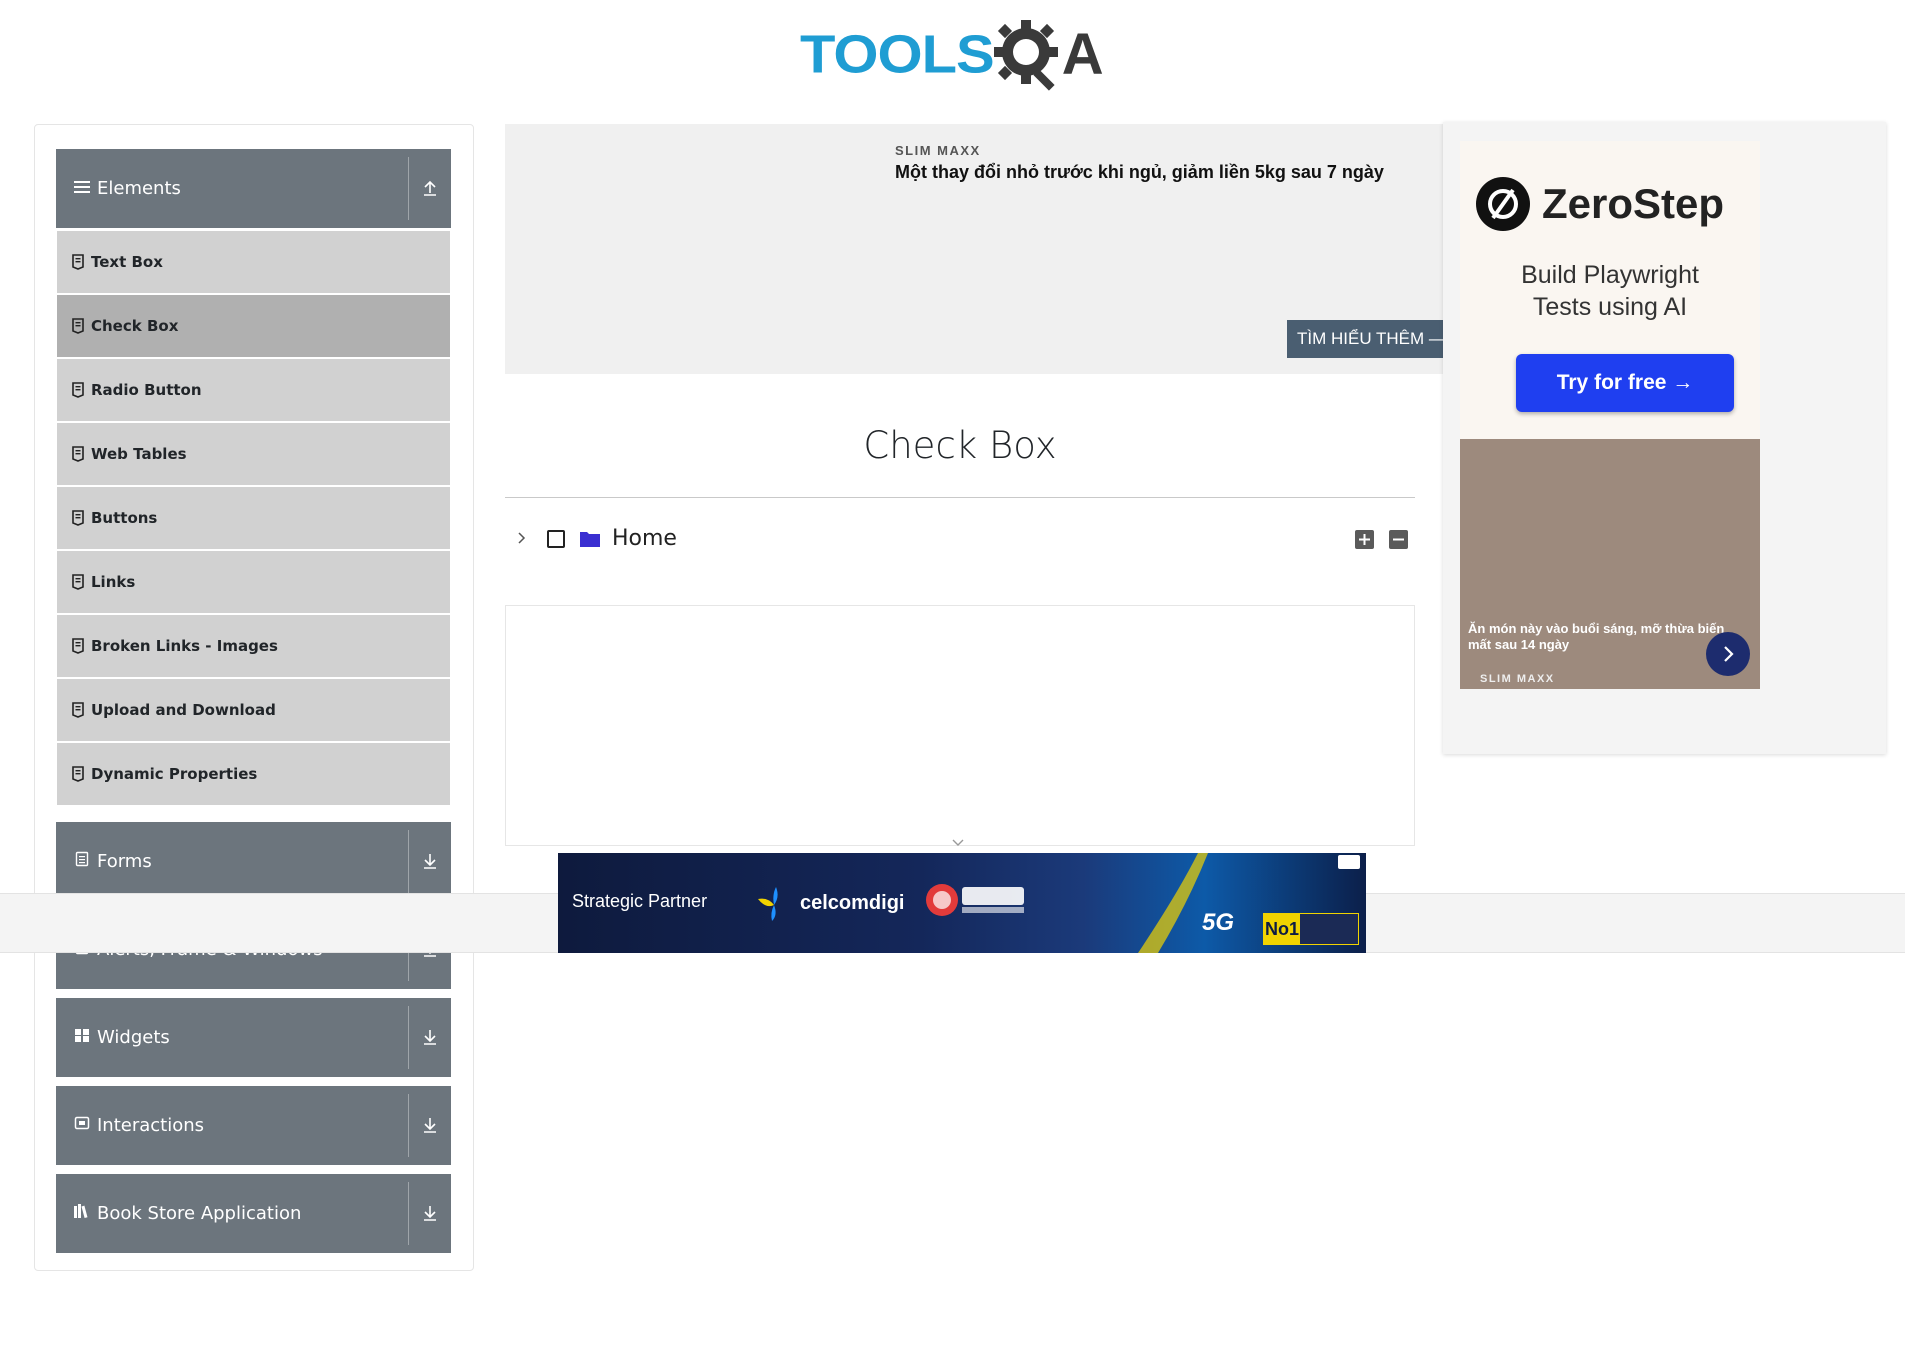 This screenshot has width=1905, height=1370. I want to click on logo-text-end: A, so click(1082, 54).